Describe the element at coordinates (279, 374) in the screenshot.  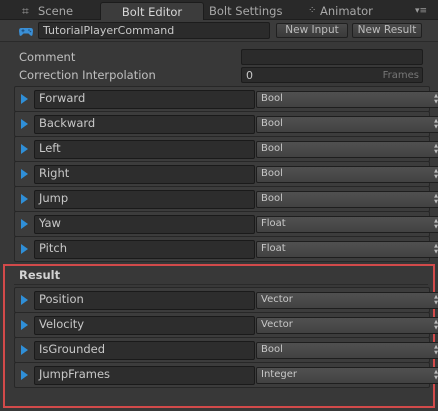
I see `type-value: Integer` at that location.